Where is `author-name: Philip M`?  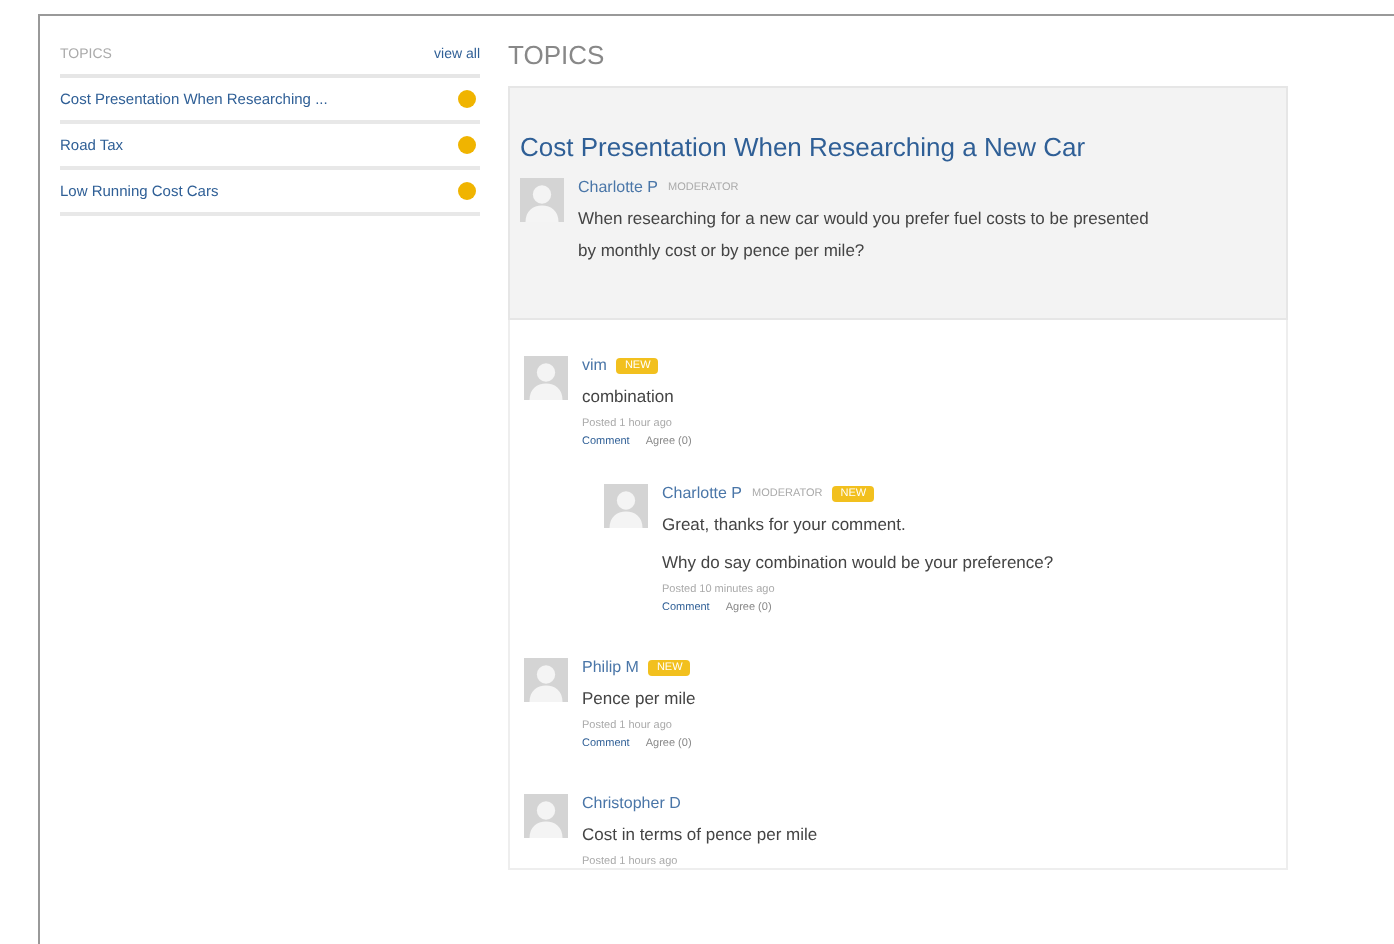 author-name: Philip M is located at coordinates (610, 667).